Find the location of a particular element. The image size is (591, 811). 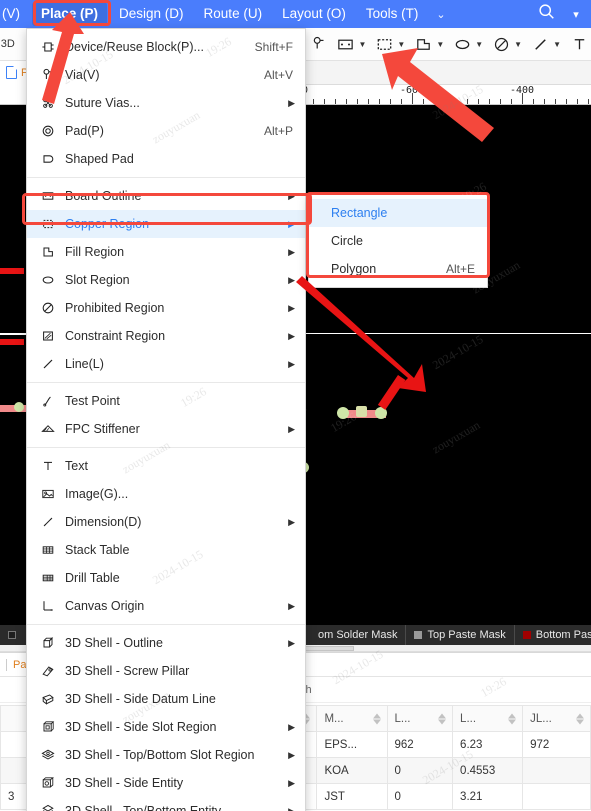

cell: KOA is located at coordinates (352, 770).